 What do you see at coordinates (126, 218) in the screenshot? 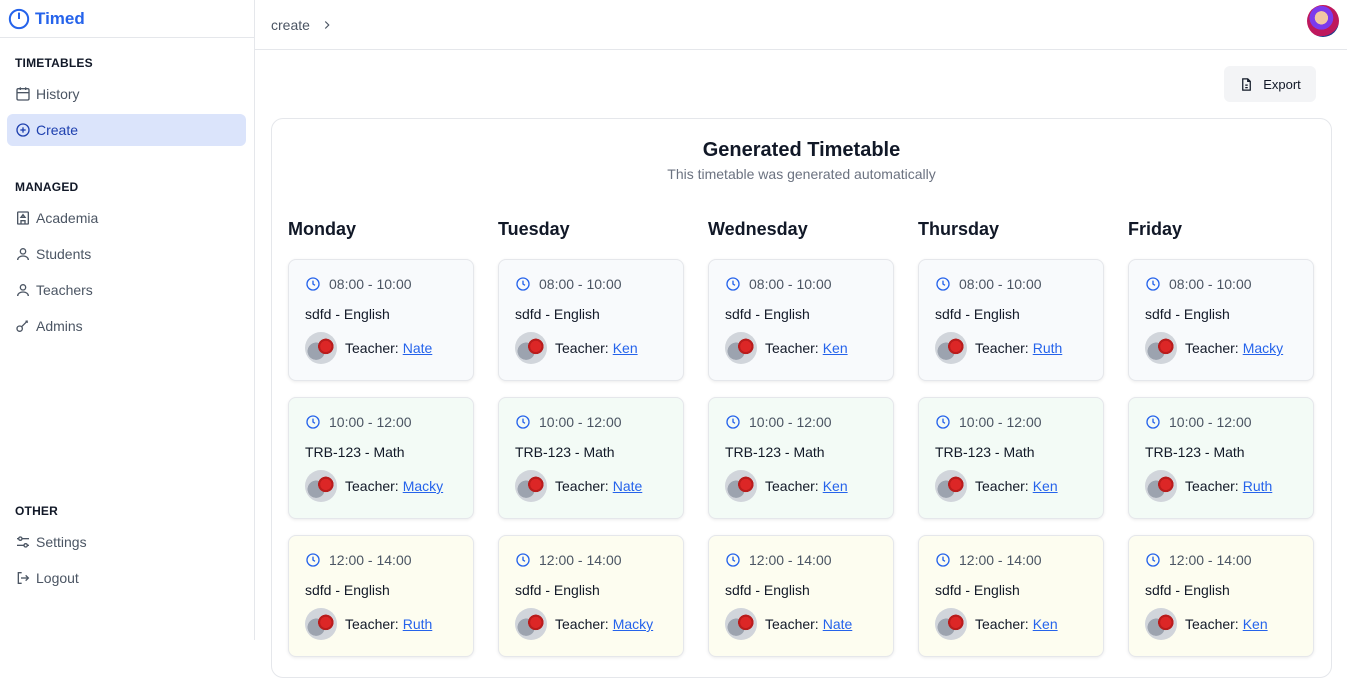
I see `sidebar-item-academia: Academia` at bounding box center [126, 218].